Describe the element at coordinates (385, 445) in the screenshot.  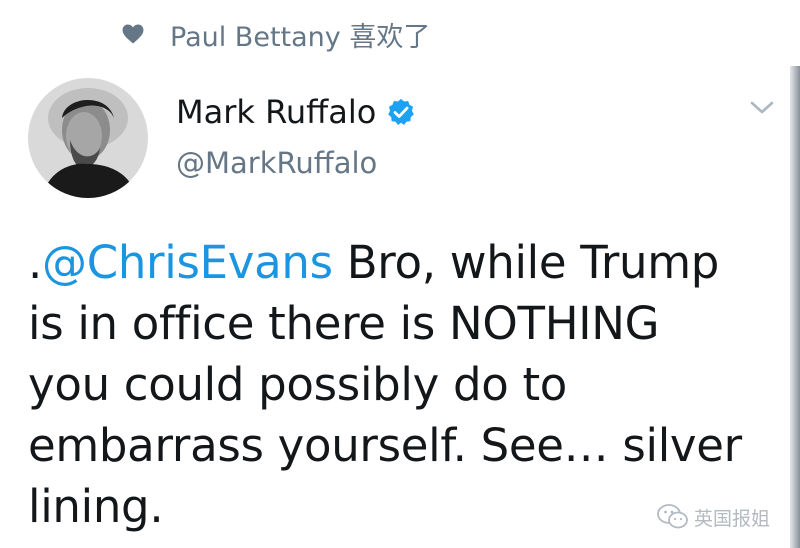
I see `tweet-line: embarrass yourself. See… silver` at that location.